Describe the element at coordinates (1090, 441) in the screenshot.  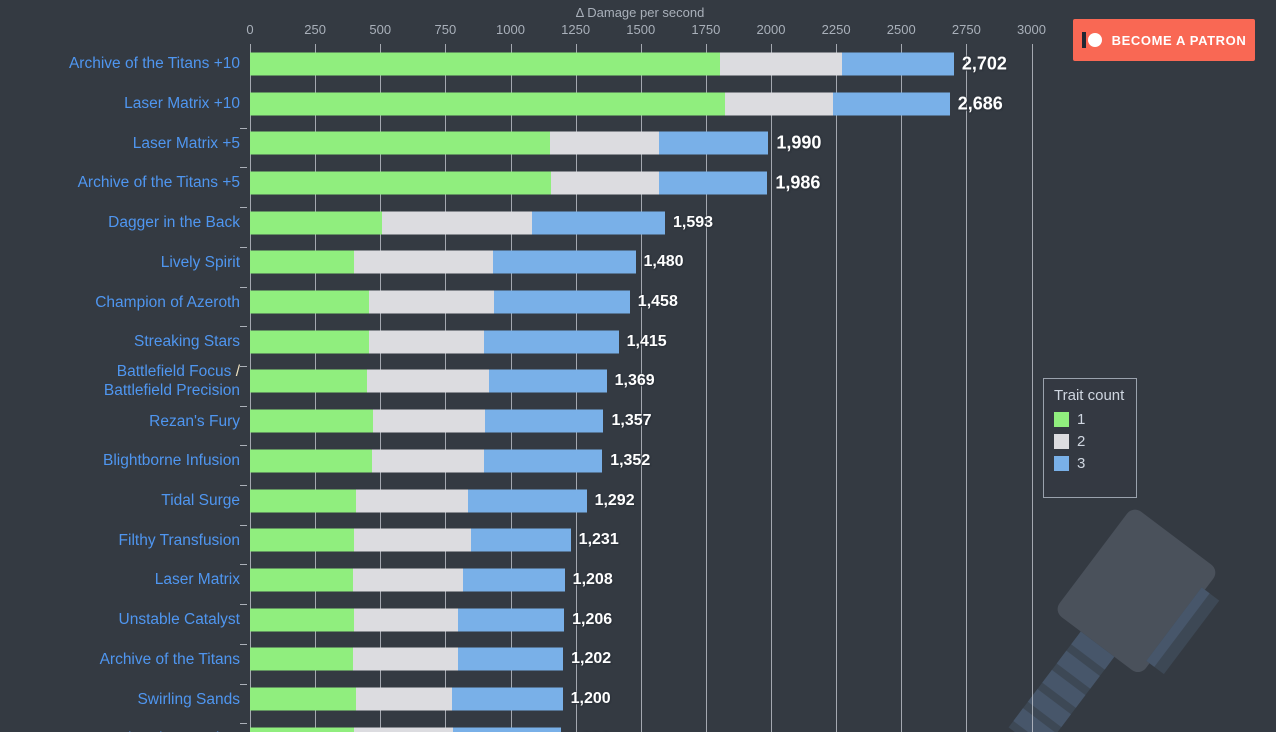
I see `legend-item-2: 2` at that location.